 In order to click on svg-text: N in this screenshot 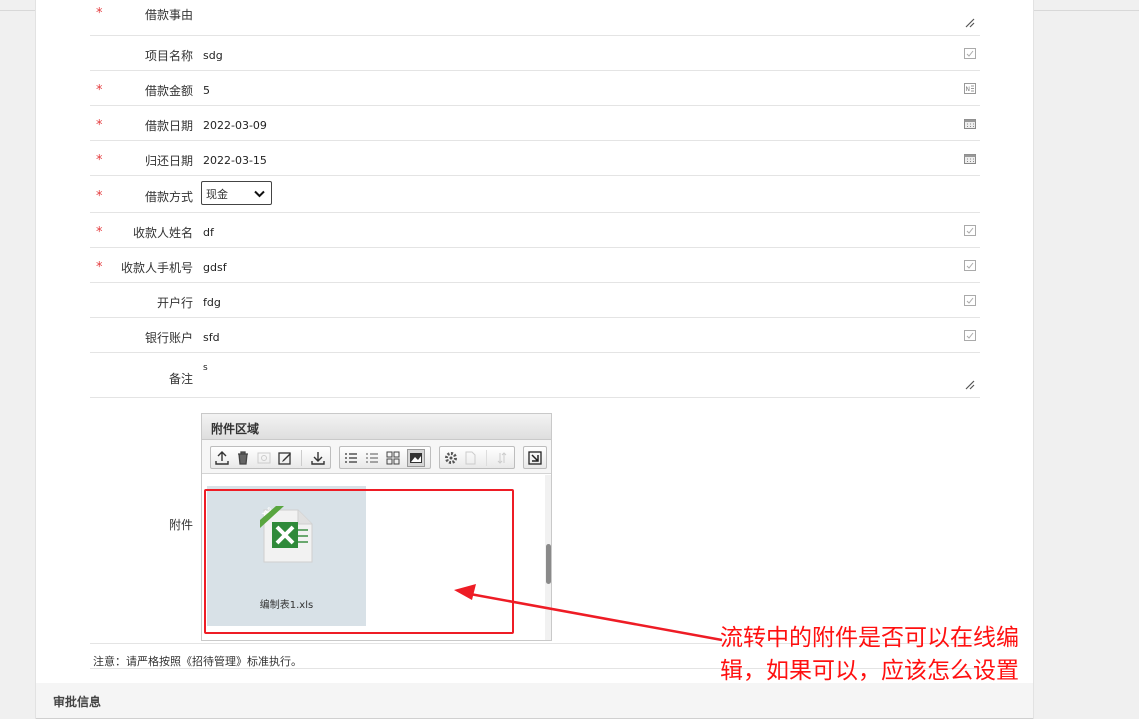, I will do `click(968, 89)`.